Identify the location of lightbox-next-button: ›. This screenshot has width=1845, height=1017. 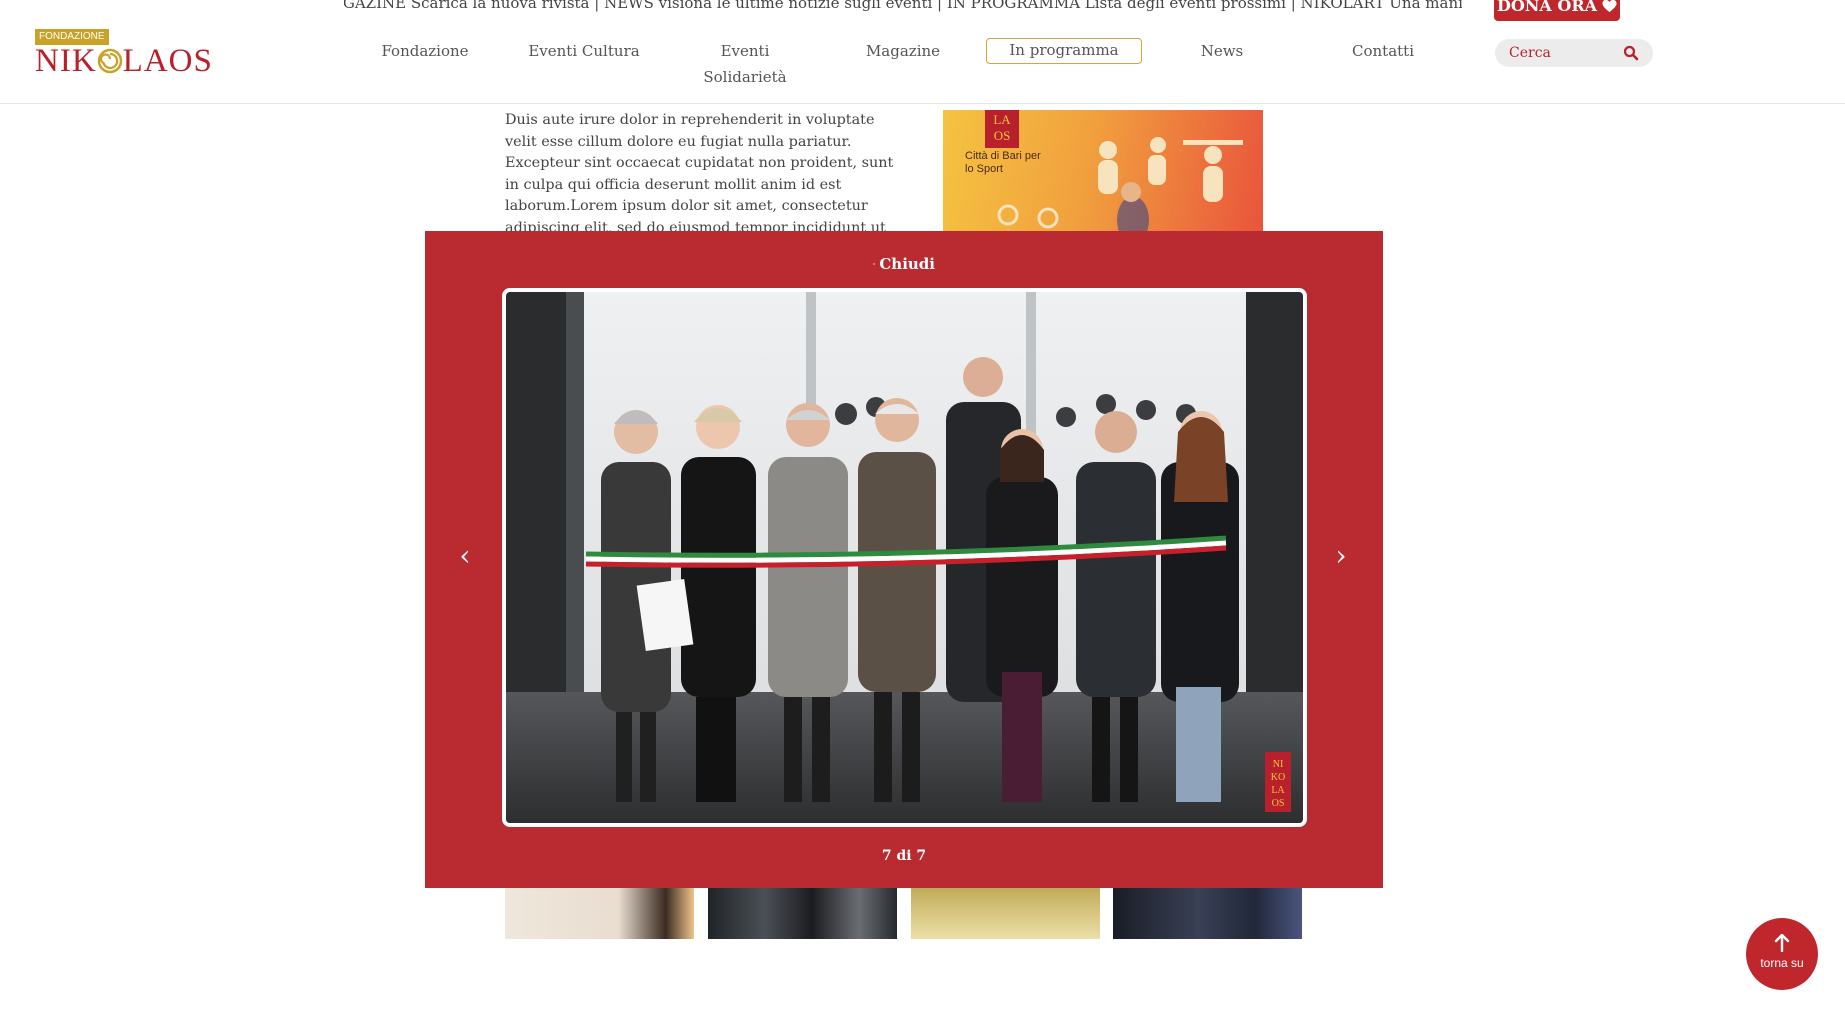
(1341, 556).